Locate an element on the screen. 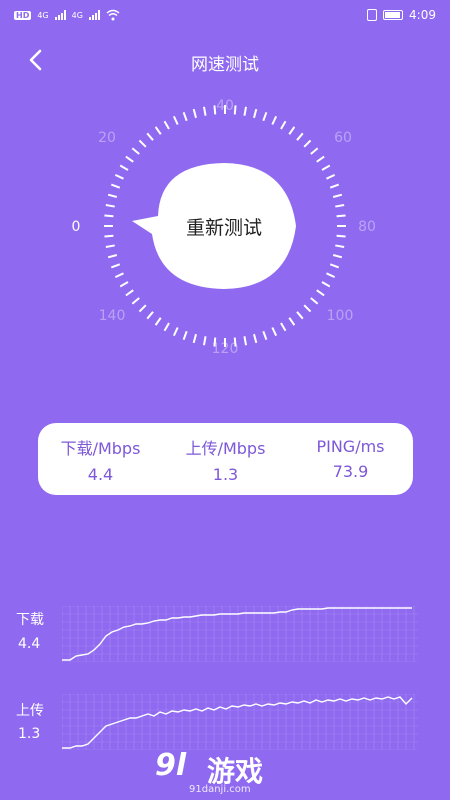 The image size is (450, 800). stat-ping-label: PING/ms is located at coordinates (350, 446).